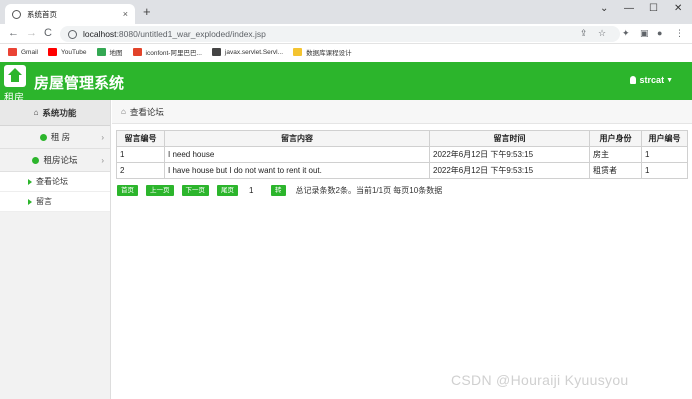 This screenshot has width=692, height=399. What do you see at coordinates (16, 14) in the screenshot?
I see `globe-icon` at bounding box center [16, 14].